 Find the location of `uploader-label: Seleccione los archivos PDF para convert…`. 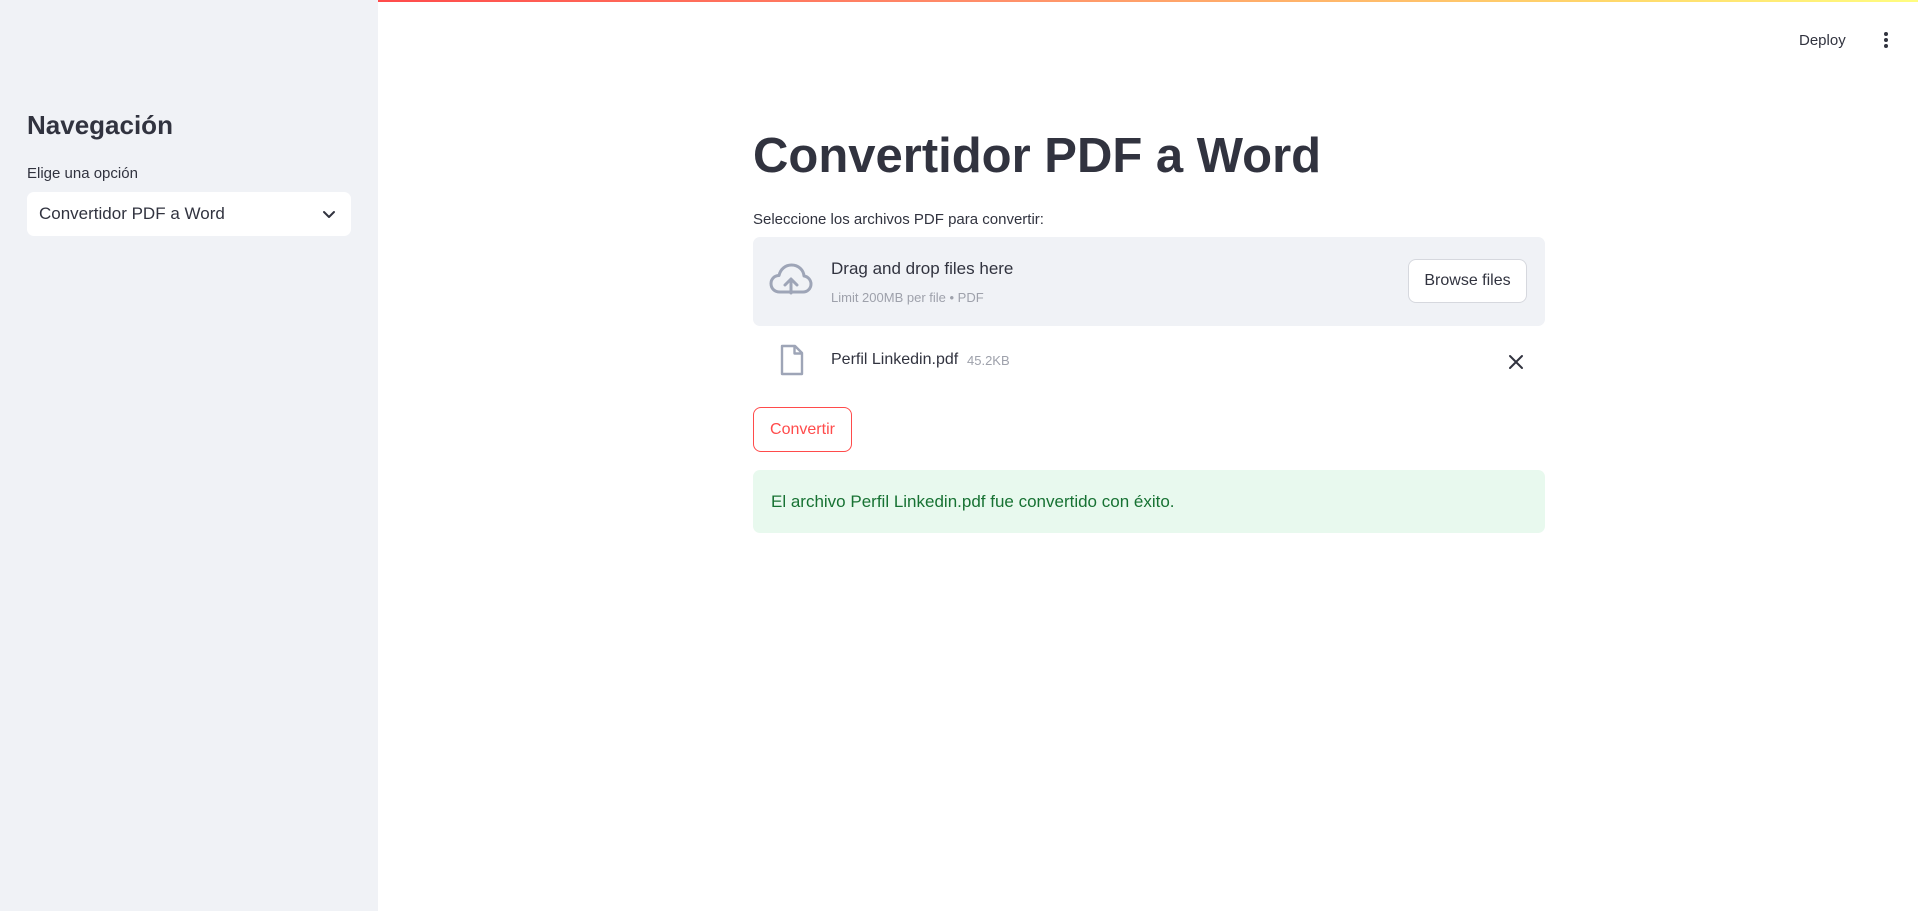

uploader-label: Seleccione los archivos PDF para convert… is located at coordinates (898, 219).